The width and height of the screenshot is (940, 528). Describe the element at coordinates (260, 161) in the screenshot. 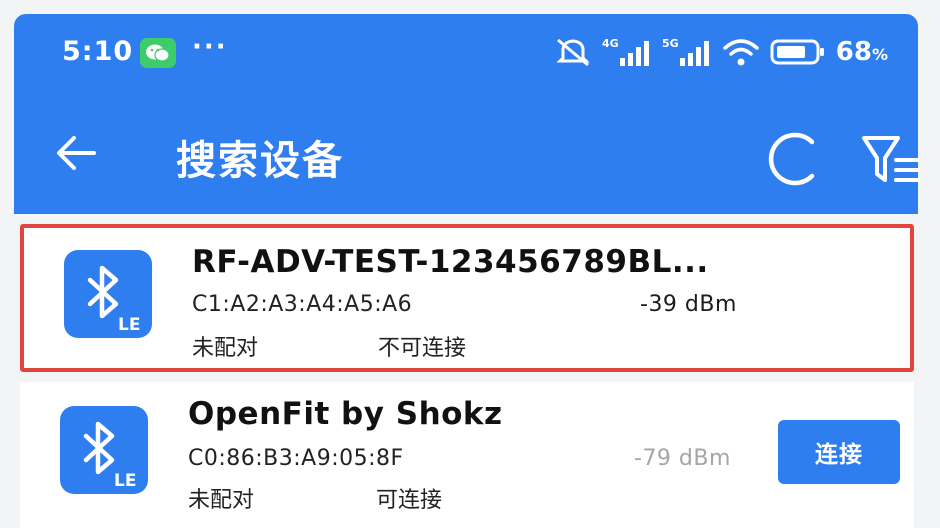

I see `page-title: 搜索设备` at that location.